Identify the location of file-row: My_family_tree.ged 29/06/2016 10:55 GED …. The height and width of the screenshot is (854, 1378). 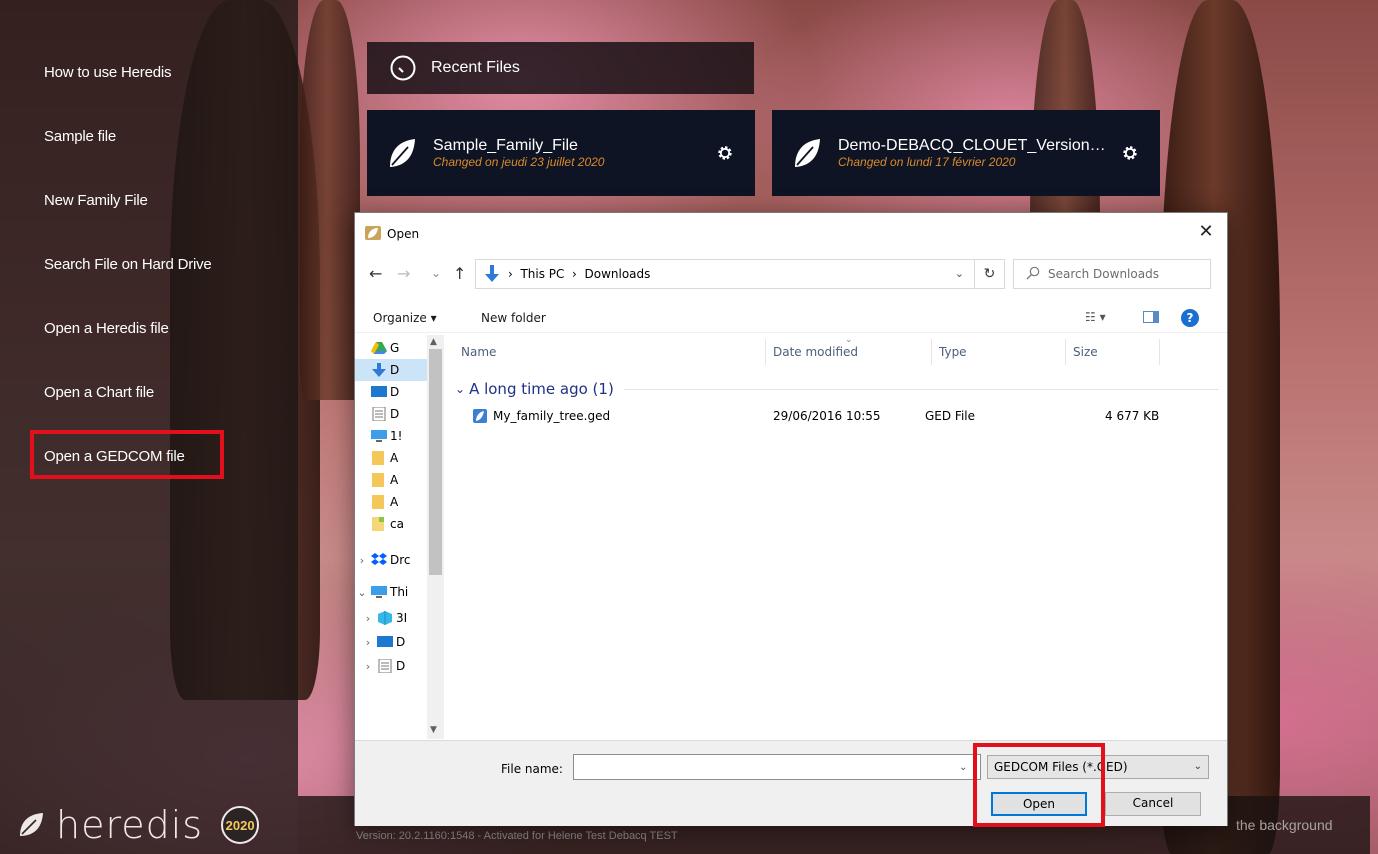
(836, 416).